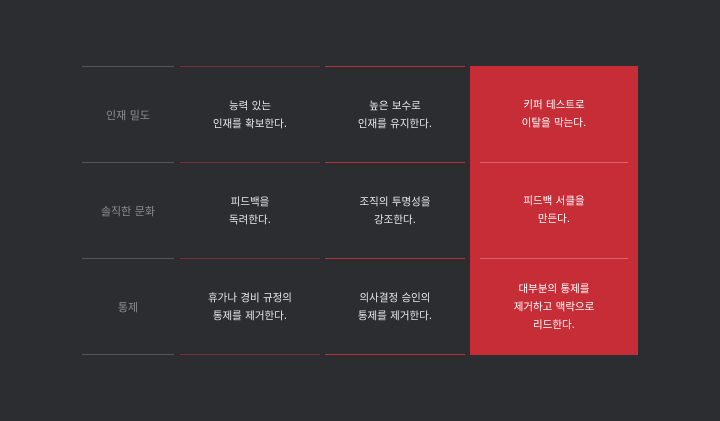  What do you see at coordinates (395, 210) in the screenshot?
I see `cell-r2-c2: 조직의 투명성을 강조한다.` at bounding box center [395, 210].